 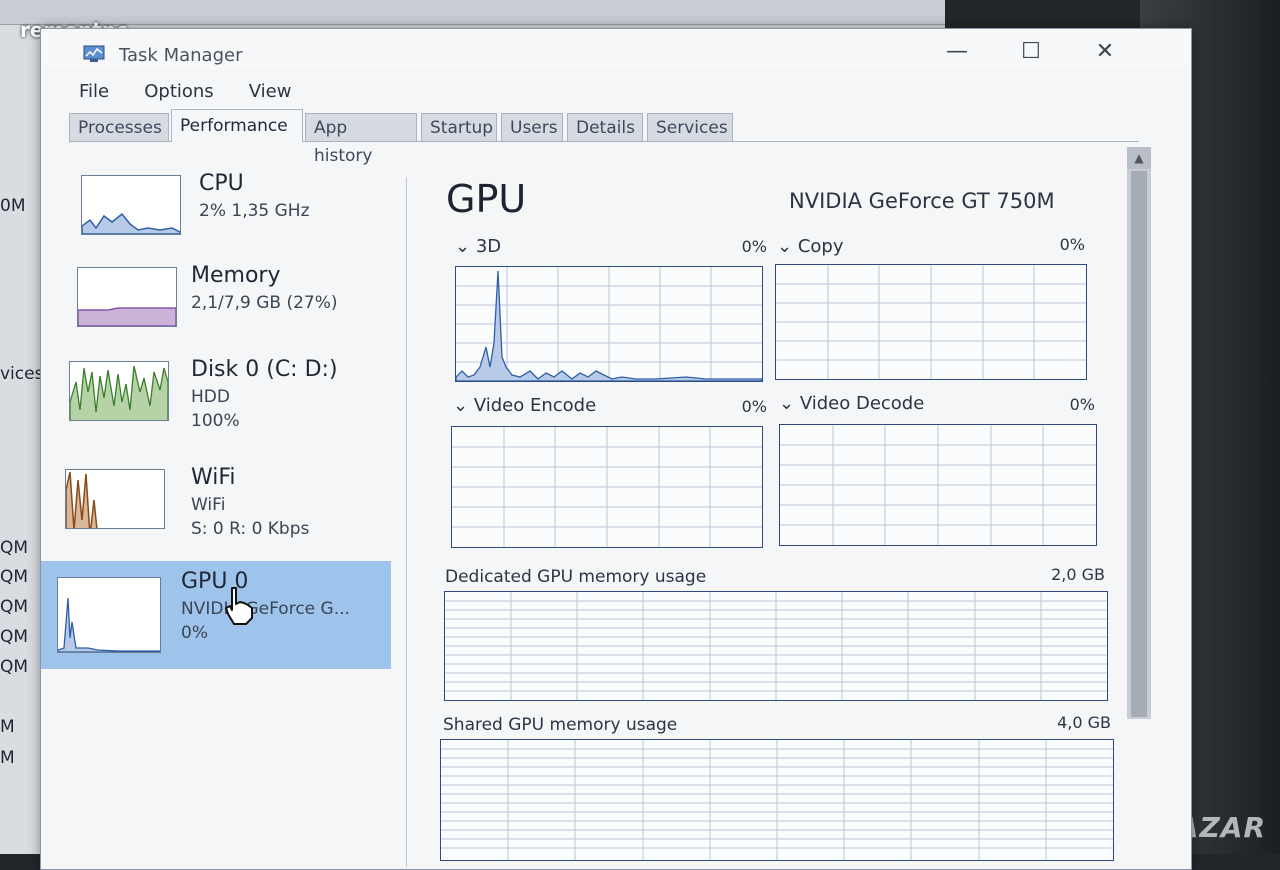 What do you see at coordinates (957, 52) in the screenshot?
I see `minimize-button: —` at bounding box center [957, 52].